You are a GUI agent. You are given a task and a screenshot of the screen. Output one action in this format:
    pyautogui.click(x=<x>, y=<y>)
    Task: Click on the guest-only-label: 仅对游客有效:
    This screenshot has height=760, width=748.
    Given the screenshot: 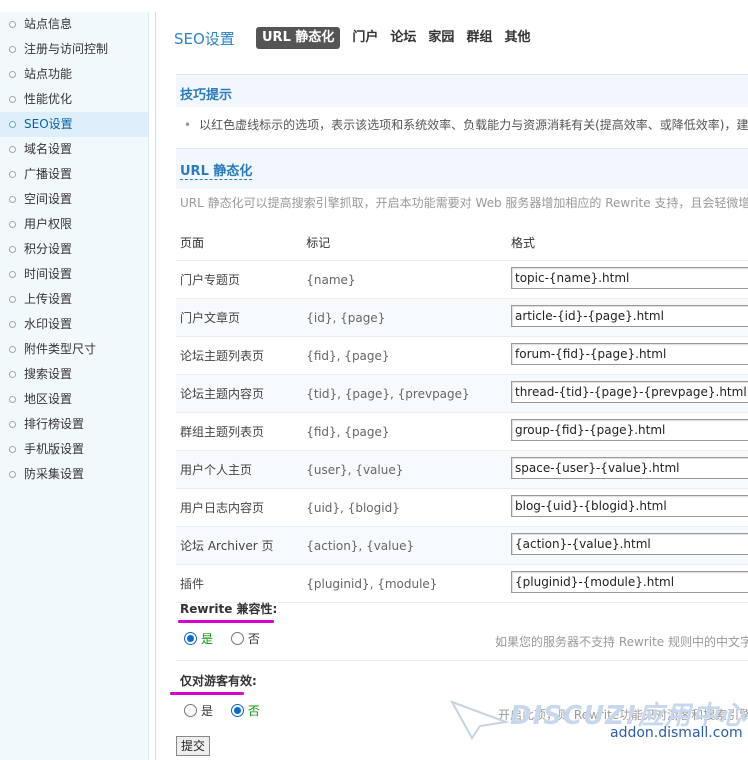 What is the action you would take?
    pyautogui.click(x=218, y=681)
    